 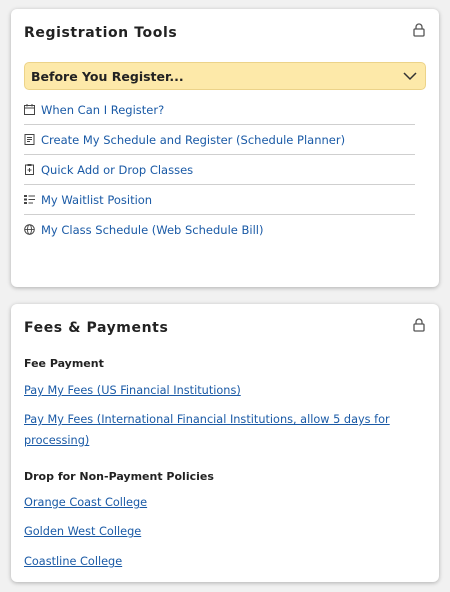 What do you see at coordinates (97, 200) in the screenshot?
I see `tool-item-label: My Waitlist Position` at bounding box center [97, 200].